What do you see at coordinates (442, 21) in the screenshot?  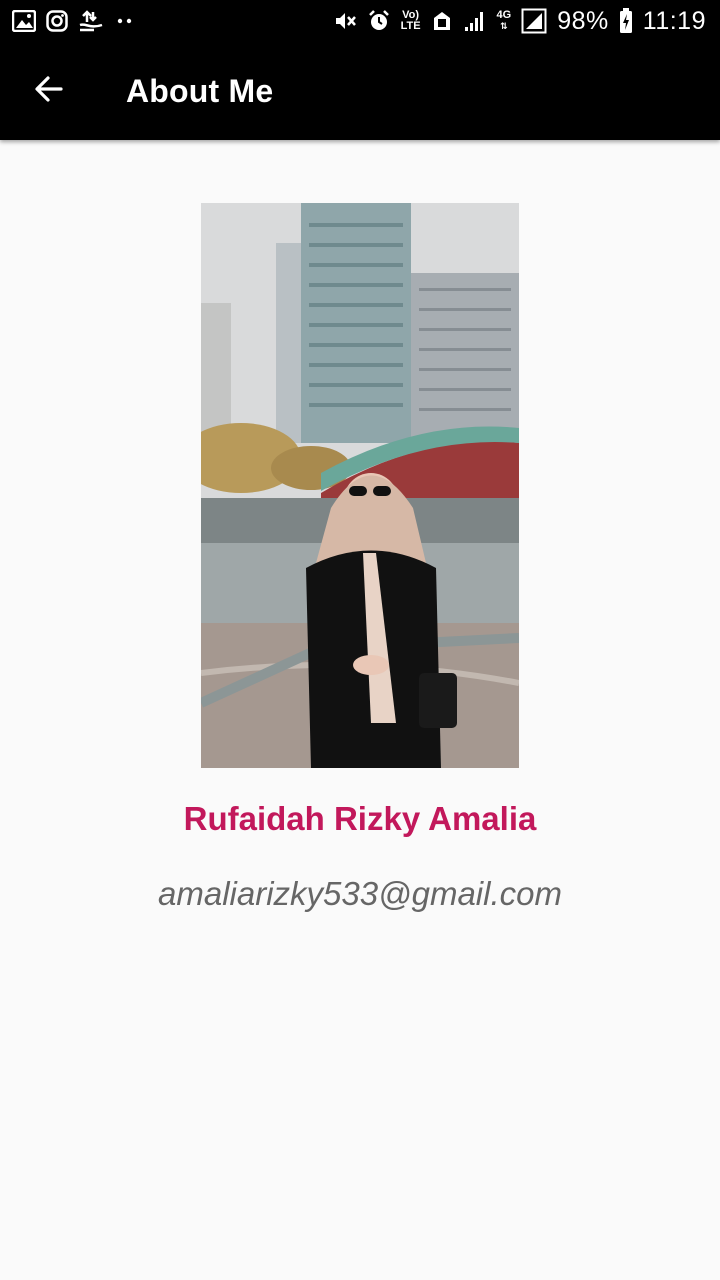 I see `data-saver-icon` at bounding box center [442, 21].